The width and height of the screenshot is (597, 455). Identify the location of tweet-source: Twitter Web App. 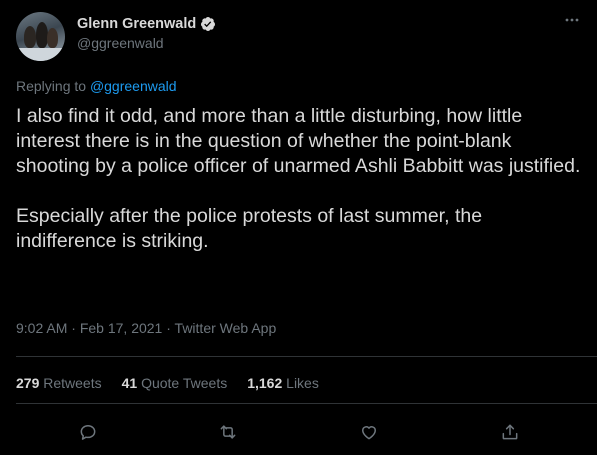
(226, 328).